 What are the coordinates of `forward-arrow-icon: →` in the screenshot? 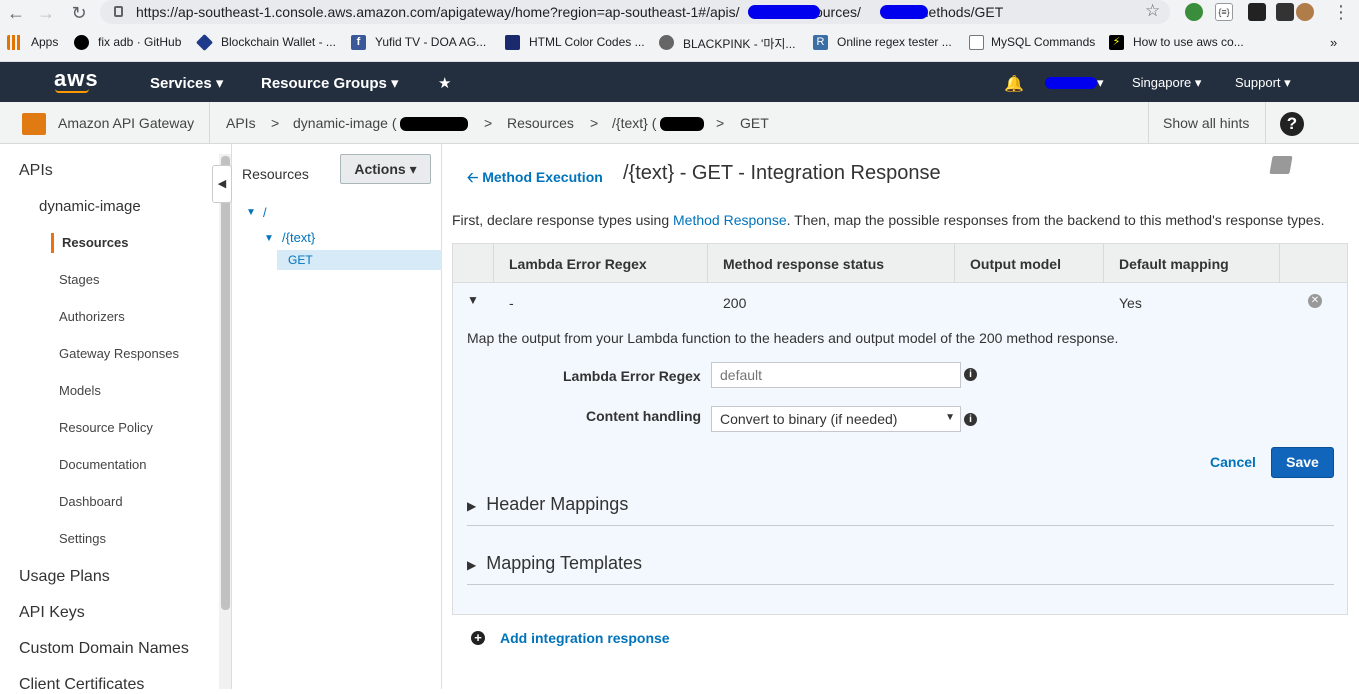 It's located at (46, 13).